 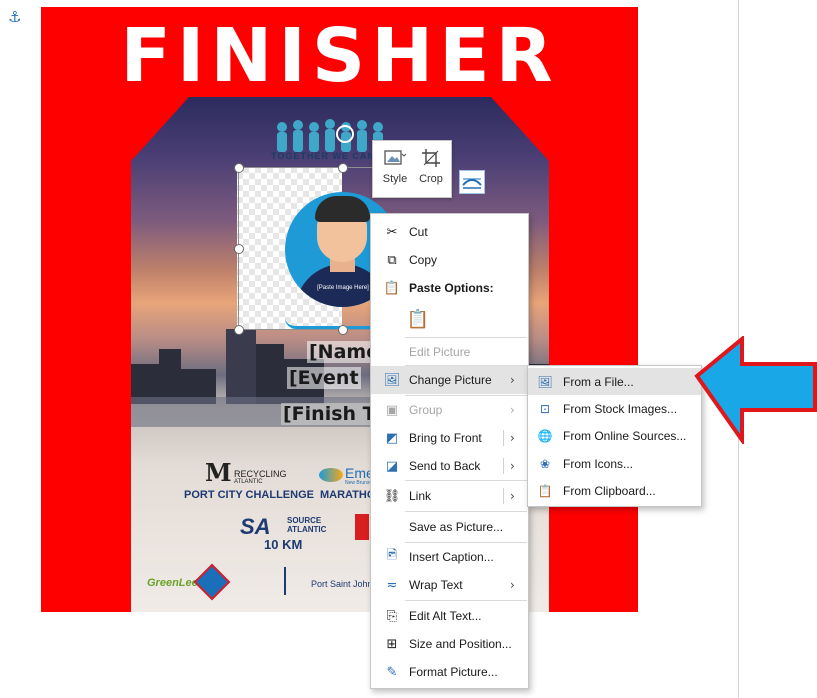 I want to click on style-button: Style, so click(x=395, y=168).